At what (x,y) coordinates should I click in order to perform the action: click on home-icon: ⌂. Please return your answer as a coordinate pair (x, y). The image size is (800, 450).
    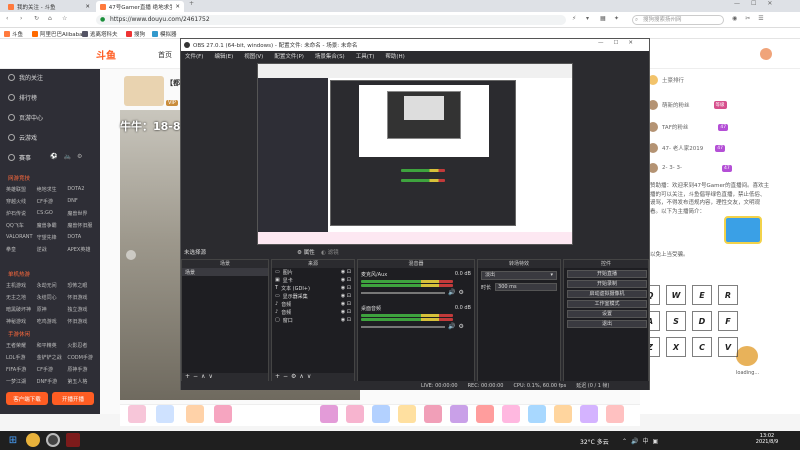
    Looking at the image, I should click on (50, 18).